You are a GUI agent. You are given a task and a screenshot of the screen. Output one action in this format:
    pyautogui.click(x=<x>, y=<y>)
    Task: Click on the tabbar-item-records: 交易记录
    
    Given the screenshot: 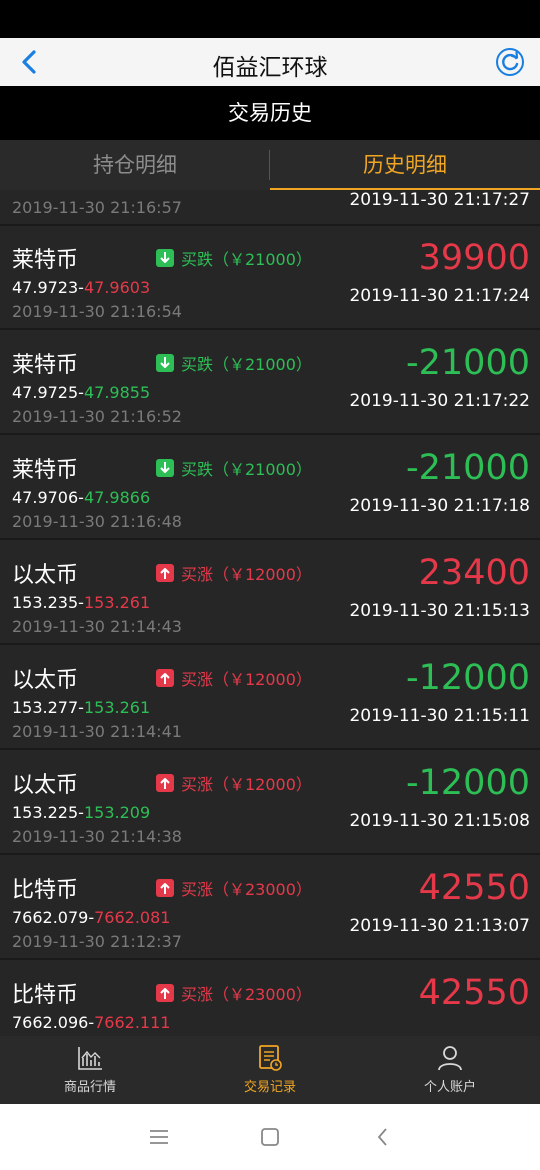 What is the action you would take?
    pyautogui.click(x=270, y=1070)
    